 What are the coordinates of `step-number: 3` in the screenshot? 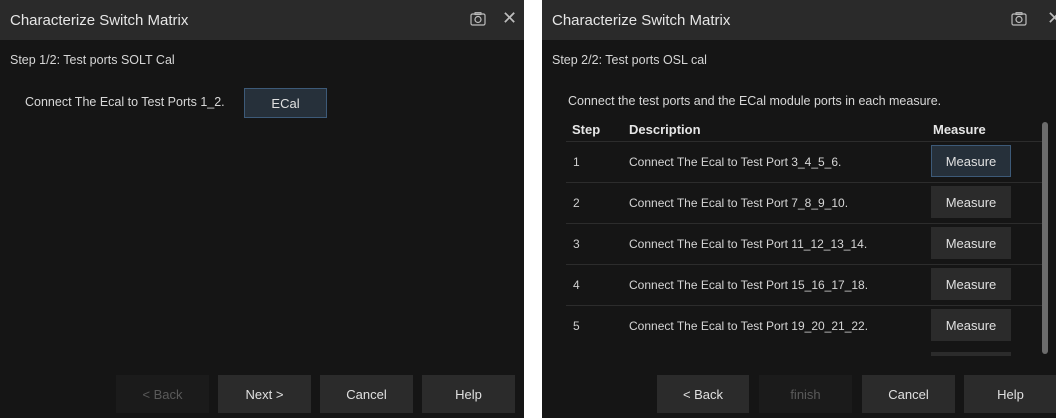 It's located at (576, 244).